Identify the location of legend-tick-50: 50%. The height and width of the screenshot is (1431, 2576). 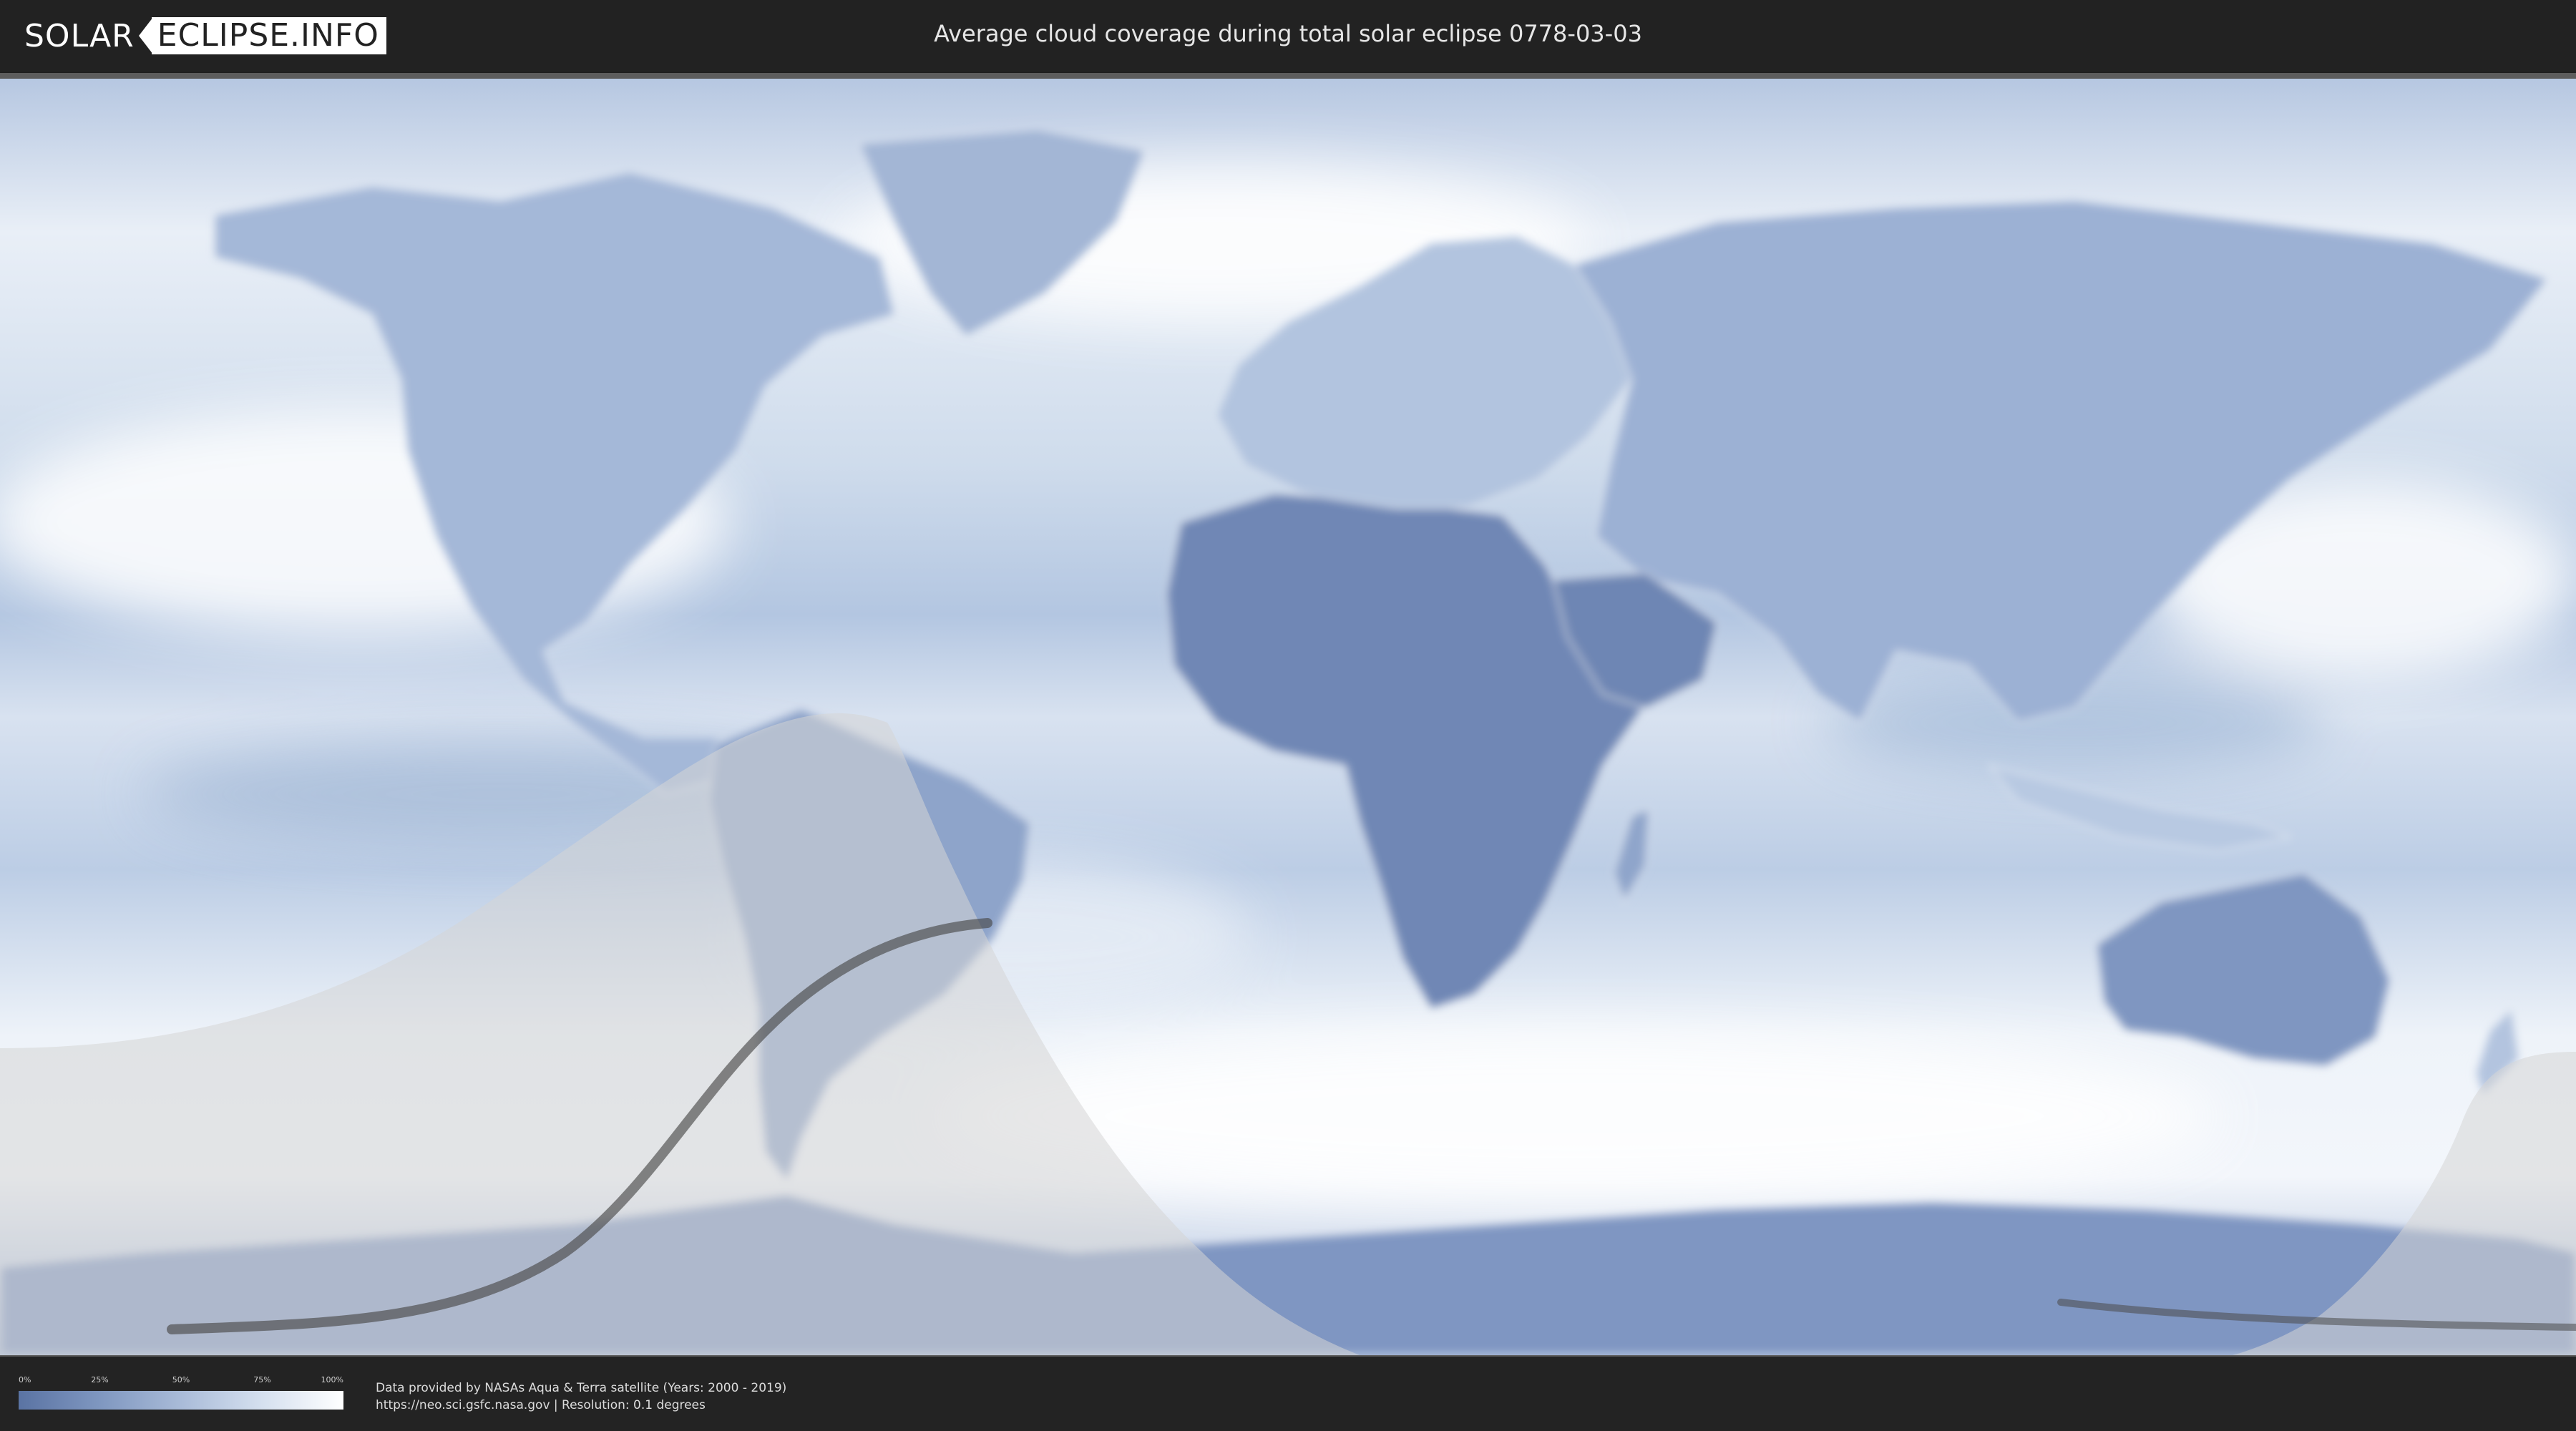
(181, 1379).